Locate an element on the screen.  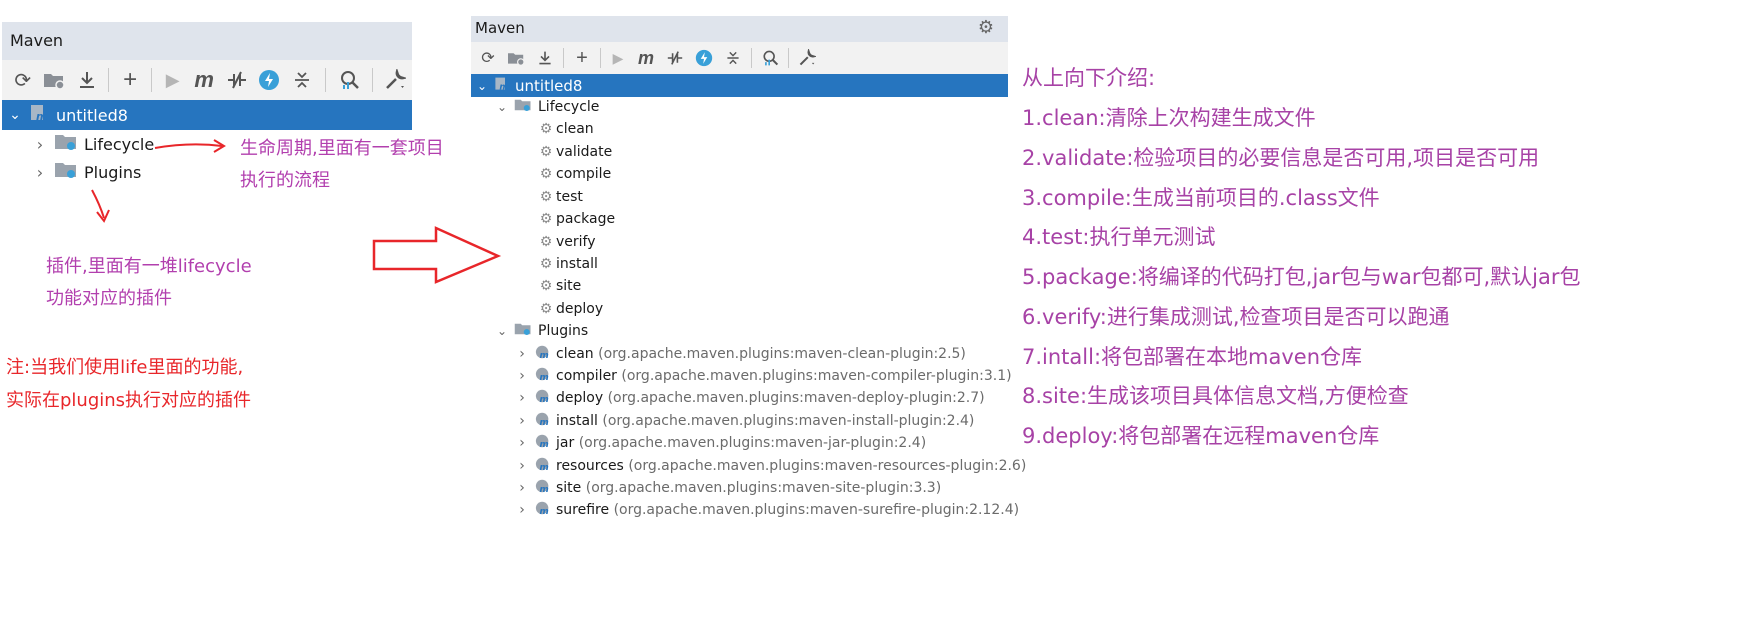
lifecycle-note-line: 生命周期,里面有一套项目 is located at coordinates (342, 148).